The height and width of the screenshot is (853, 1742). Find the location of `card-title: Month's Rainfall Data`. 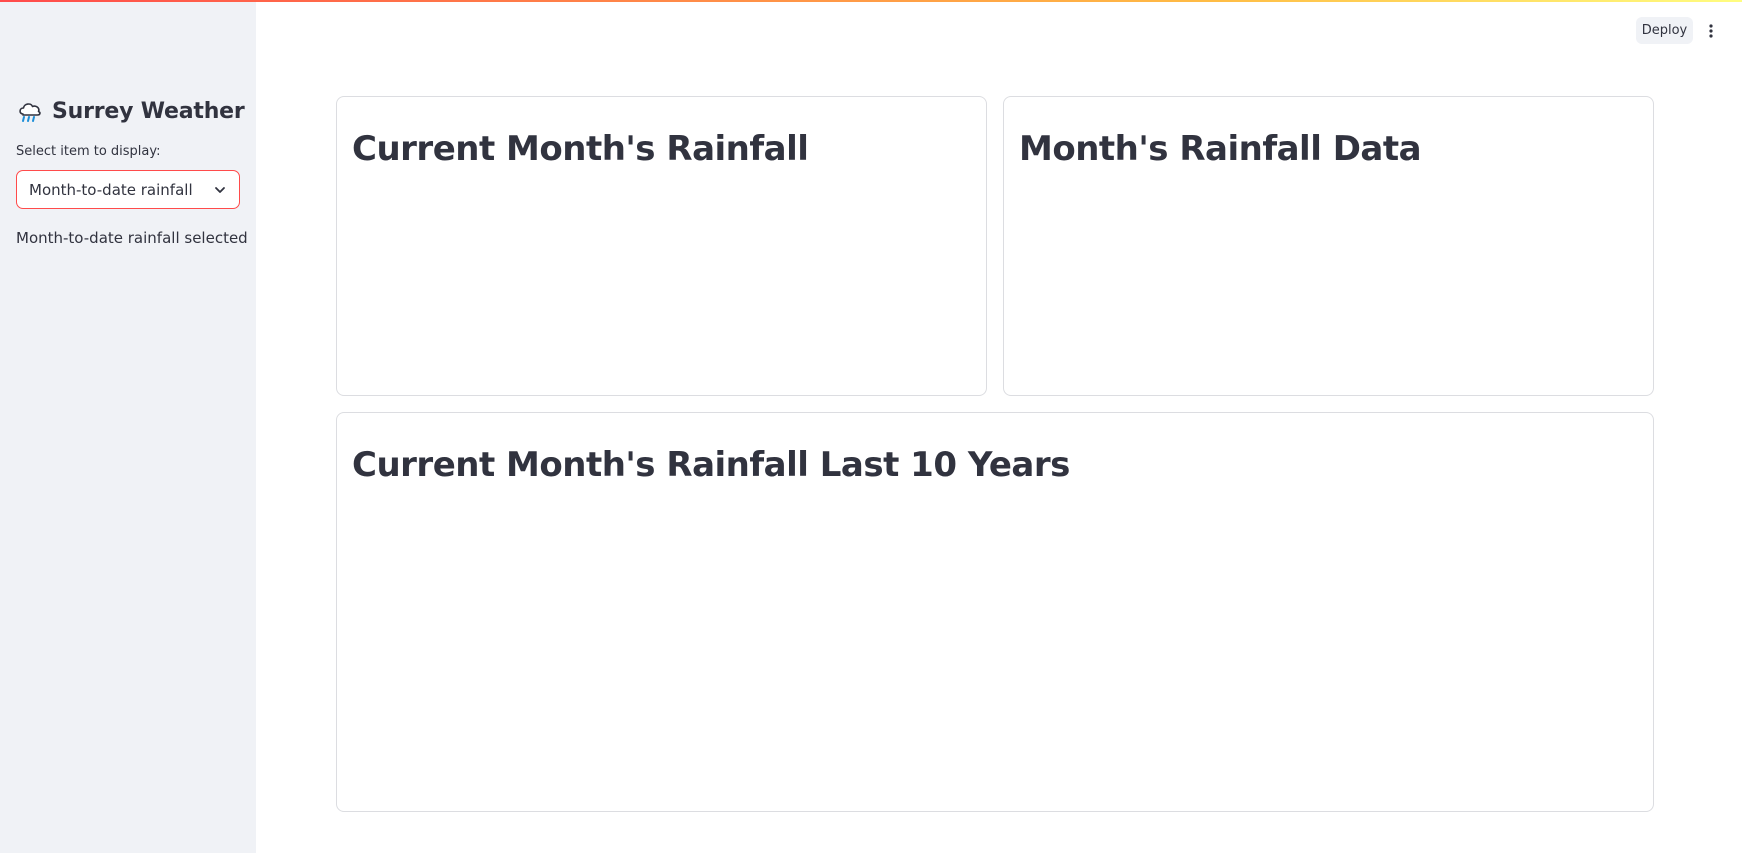

card-title: Month's Rainfall Data is located at coordinates (1220, 149).